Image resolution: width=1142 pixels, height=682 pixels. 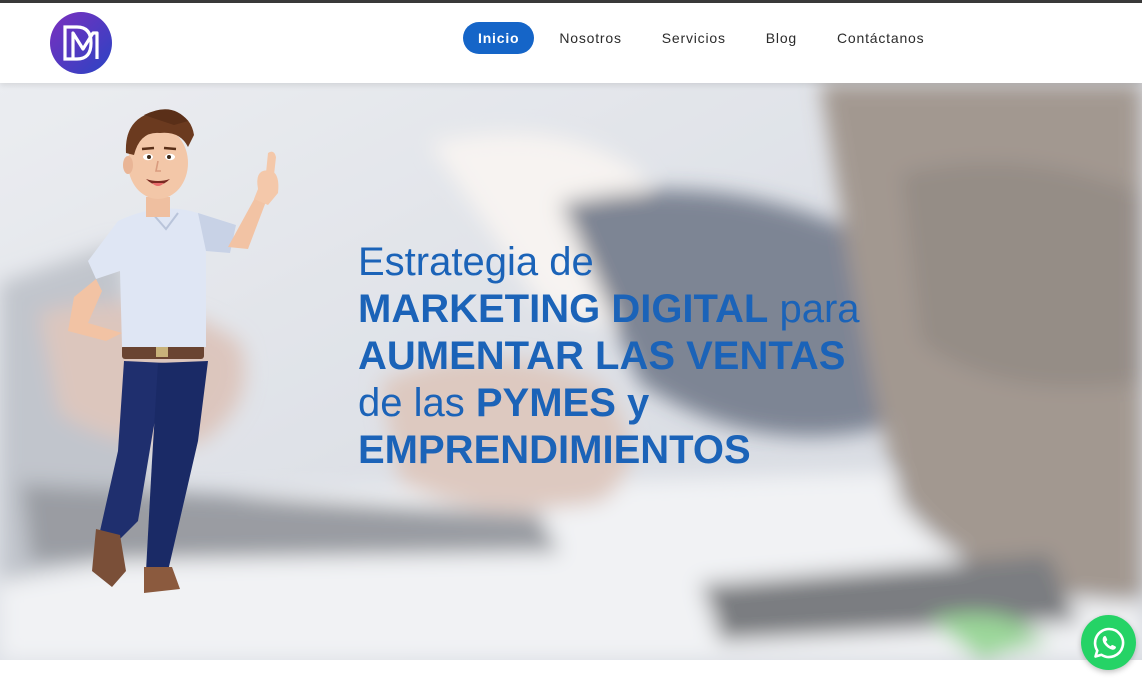 I want to click on headline-line-2: MARKETING DIGITAL para, so click(x=658, y=309).